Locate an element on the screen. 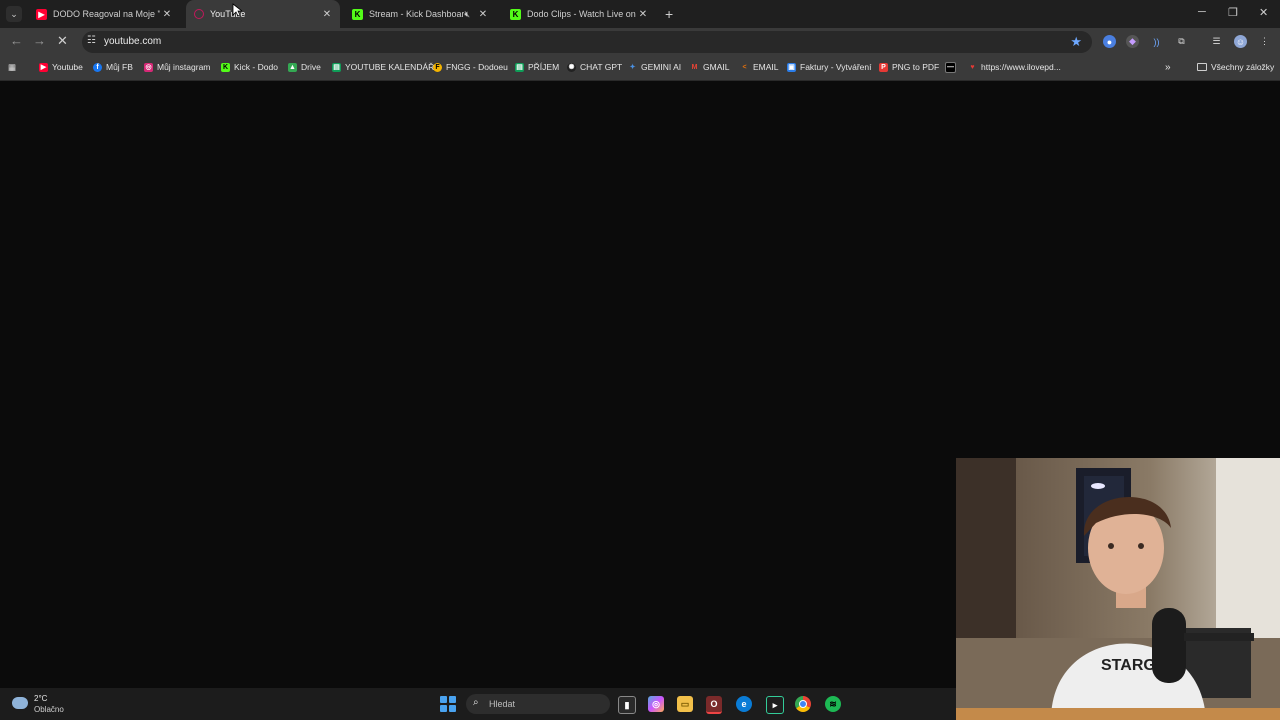  weather-desc: Oblačno is located at coordinates (49, 709).